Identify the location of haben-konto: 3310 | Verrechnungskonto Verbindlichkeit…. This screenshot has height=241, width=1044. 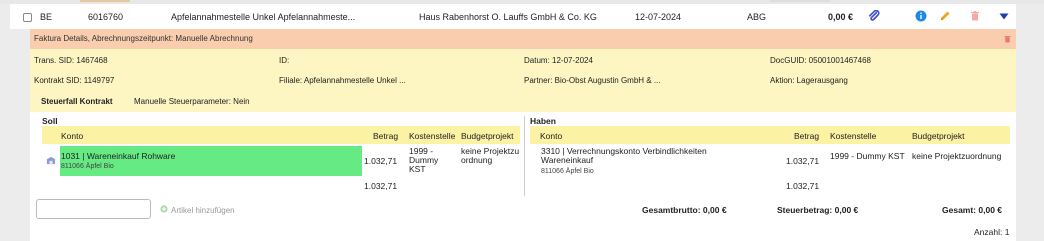
(624, 155).